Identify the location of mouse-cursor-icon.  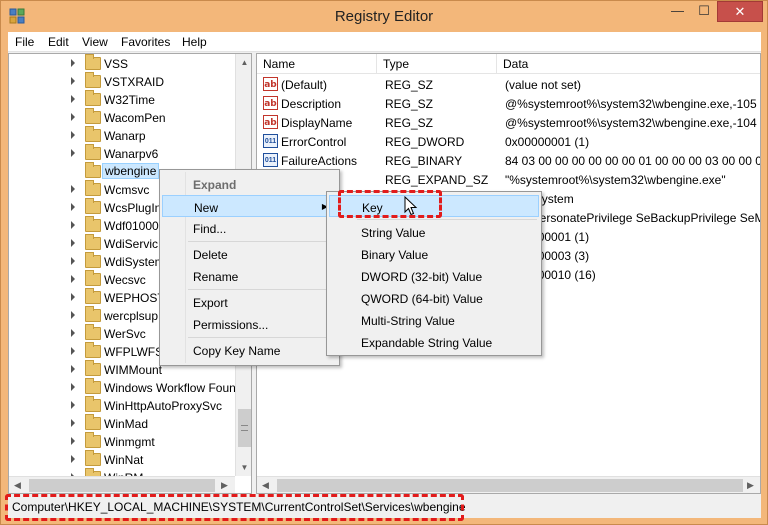
(411, 206).